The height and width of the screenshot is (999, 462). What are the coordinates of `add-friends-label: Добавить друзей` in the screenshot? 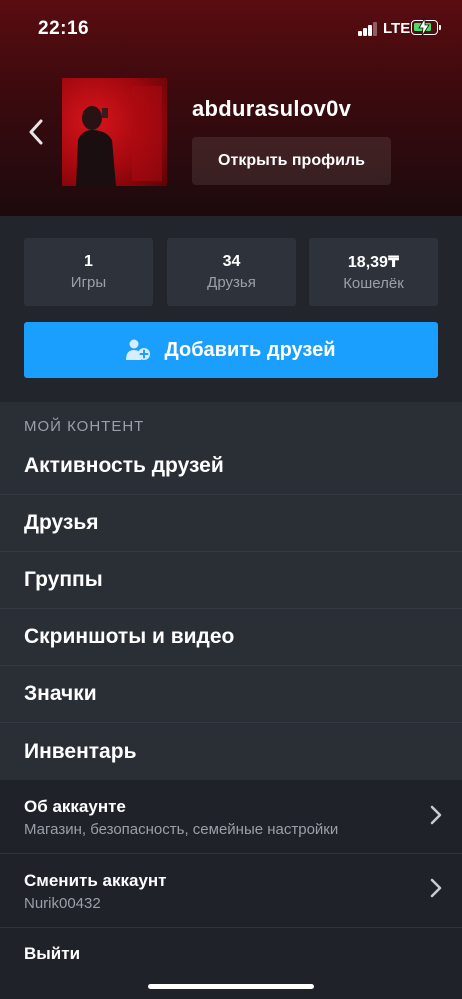 It's located at (250, 349).